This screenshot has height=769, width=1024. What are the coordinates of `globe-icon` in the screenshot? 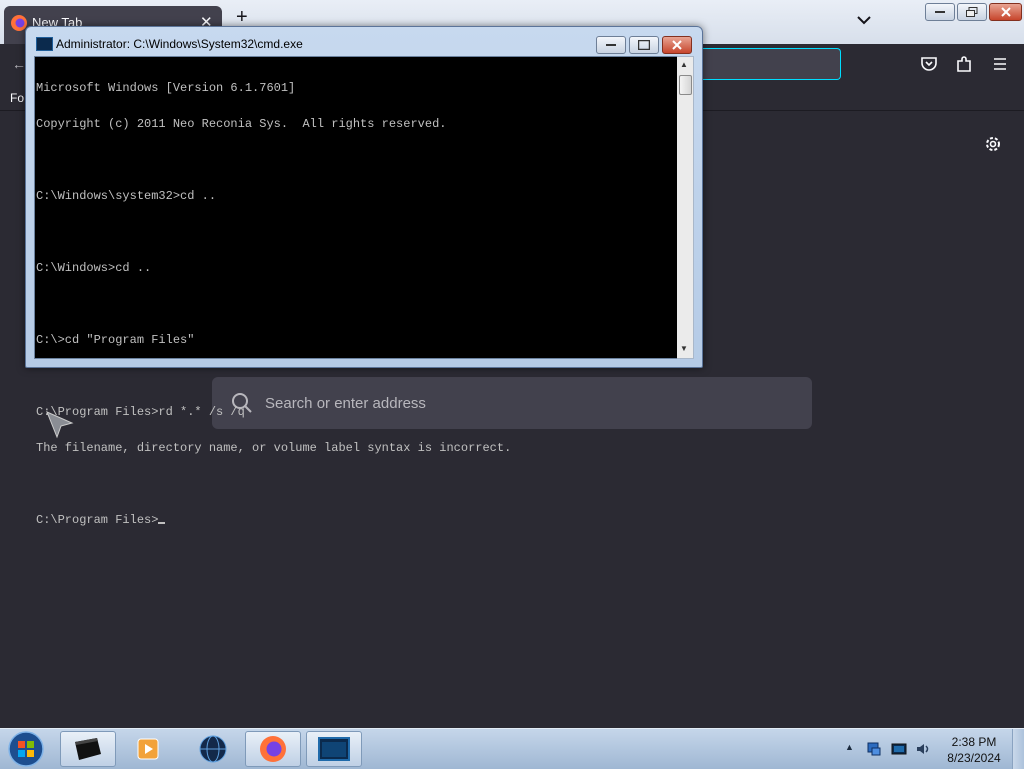 It's located at (213, 749).